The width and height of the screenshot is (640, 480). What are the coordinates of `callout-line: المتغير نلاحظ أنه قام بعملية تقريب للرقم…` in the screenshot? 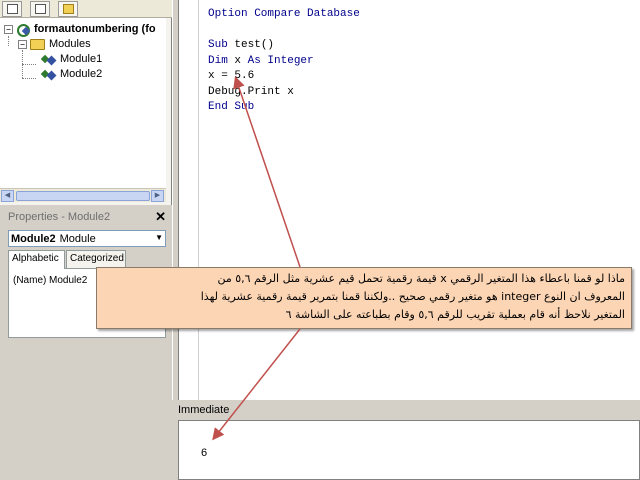 It's located at (455, 314).